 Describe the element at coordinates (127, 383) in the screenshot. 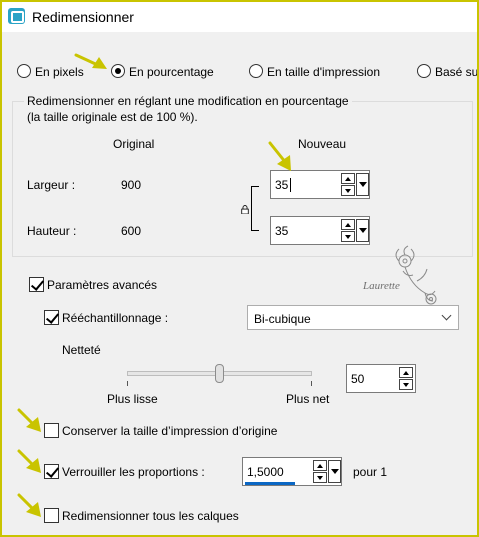

I see `slider-tick-min` at that location.